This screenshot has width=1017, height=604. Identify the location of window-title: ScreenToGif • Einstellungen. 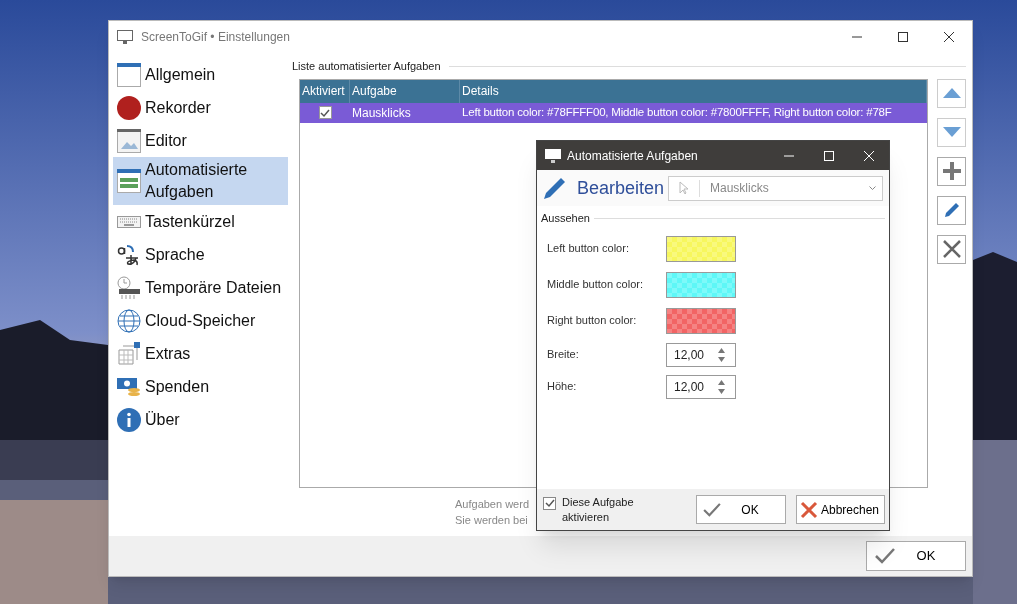
(215, 37).